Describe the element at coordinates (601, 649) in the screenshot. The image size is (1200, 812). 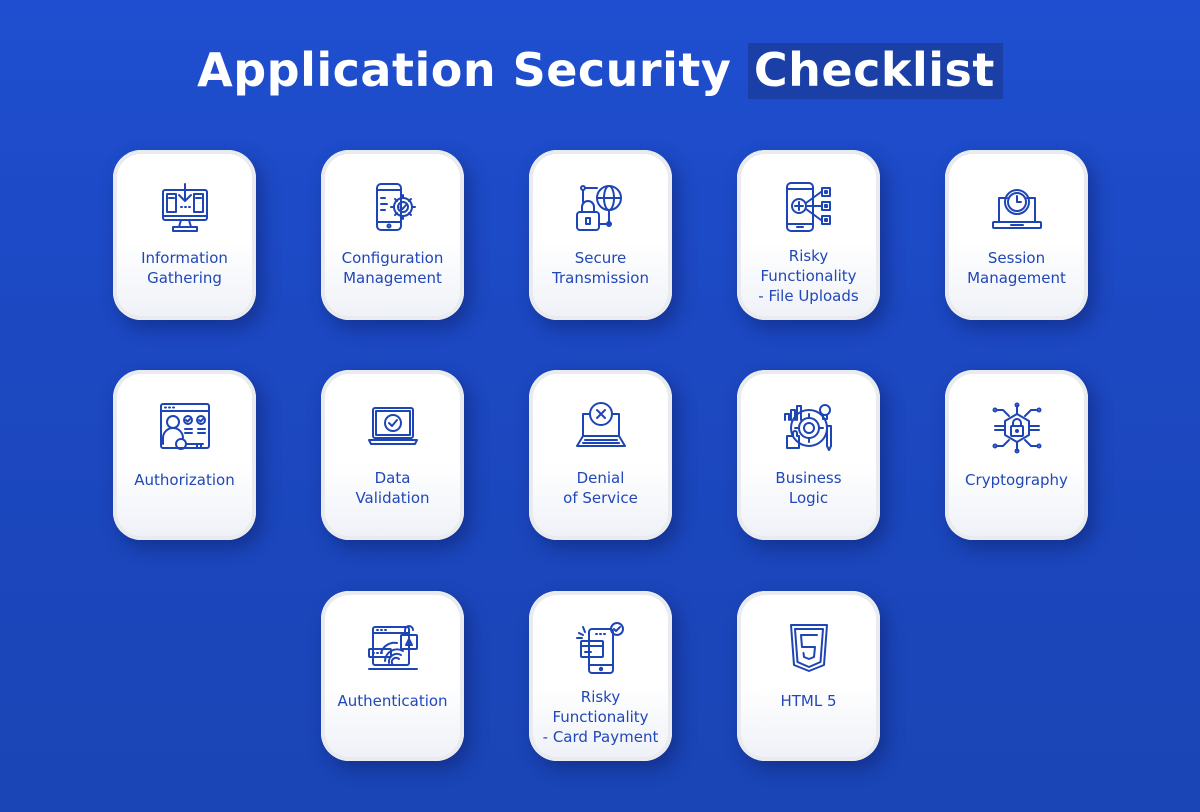
I see `phone-card-icon` at that location.